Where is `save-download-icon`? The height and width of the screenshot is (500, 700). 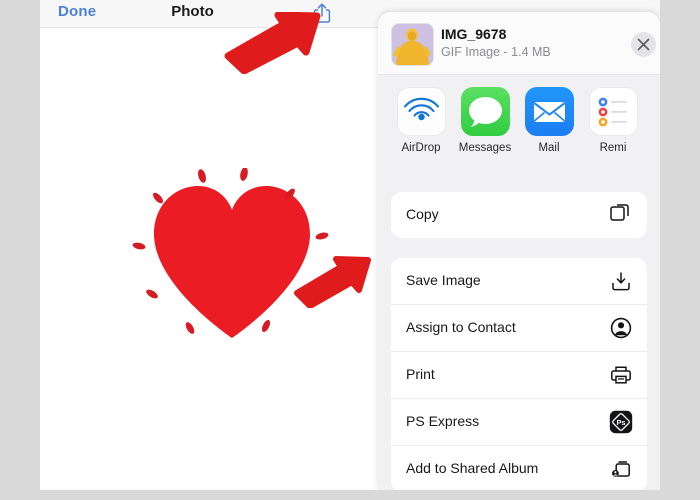
save-download-icon is located at coordinates (621, 281).